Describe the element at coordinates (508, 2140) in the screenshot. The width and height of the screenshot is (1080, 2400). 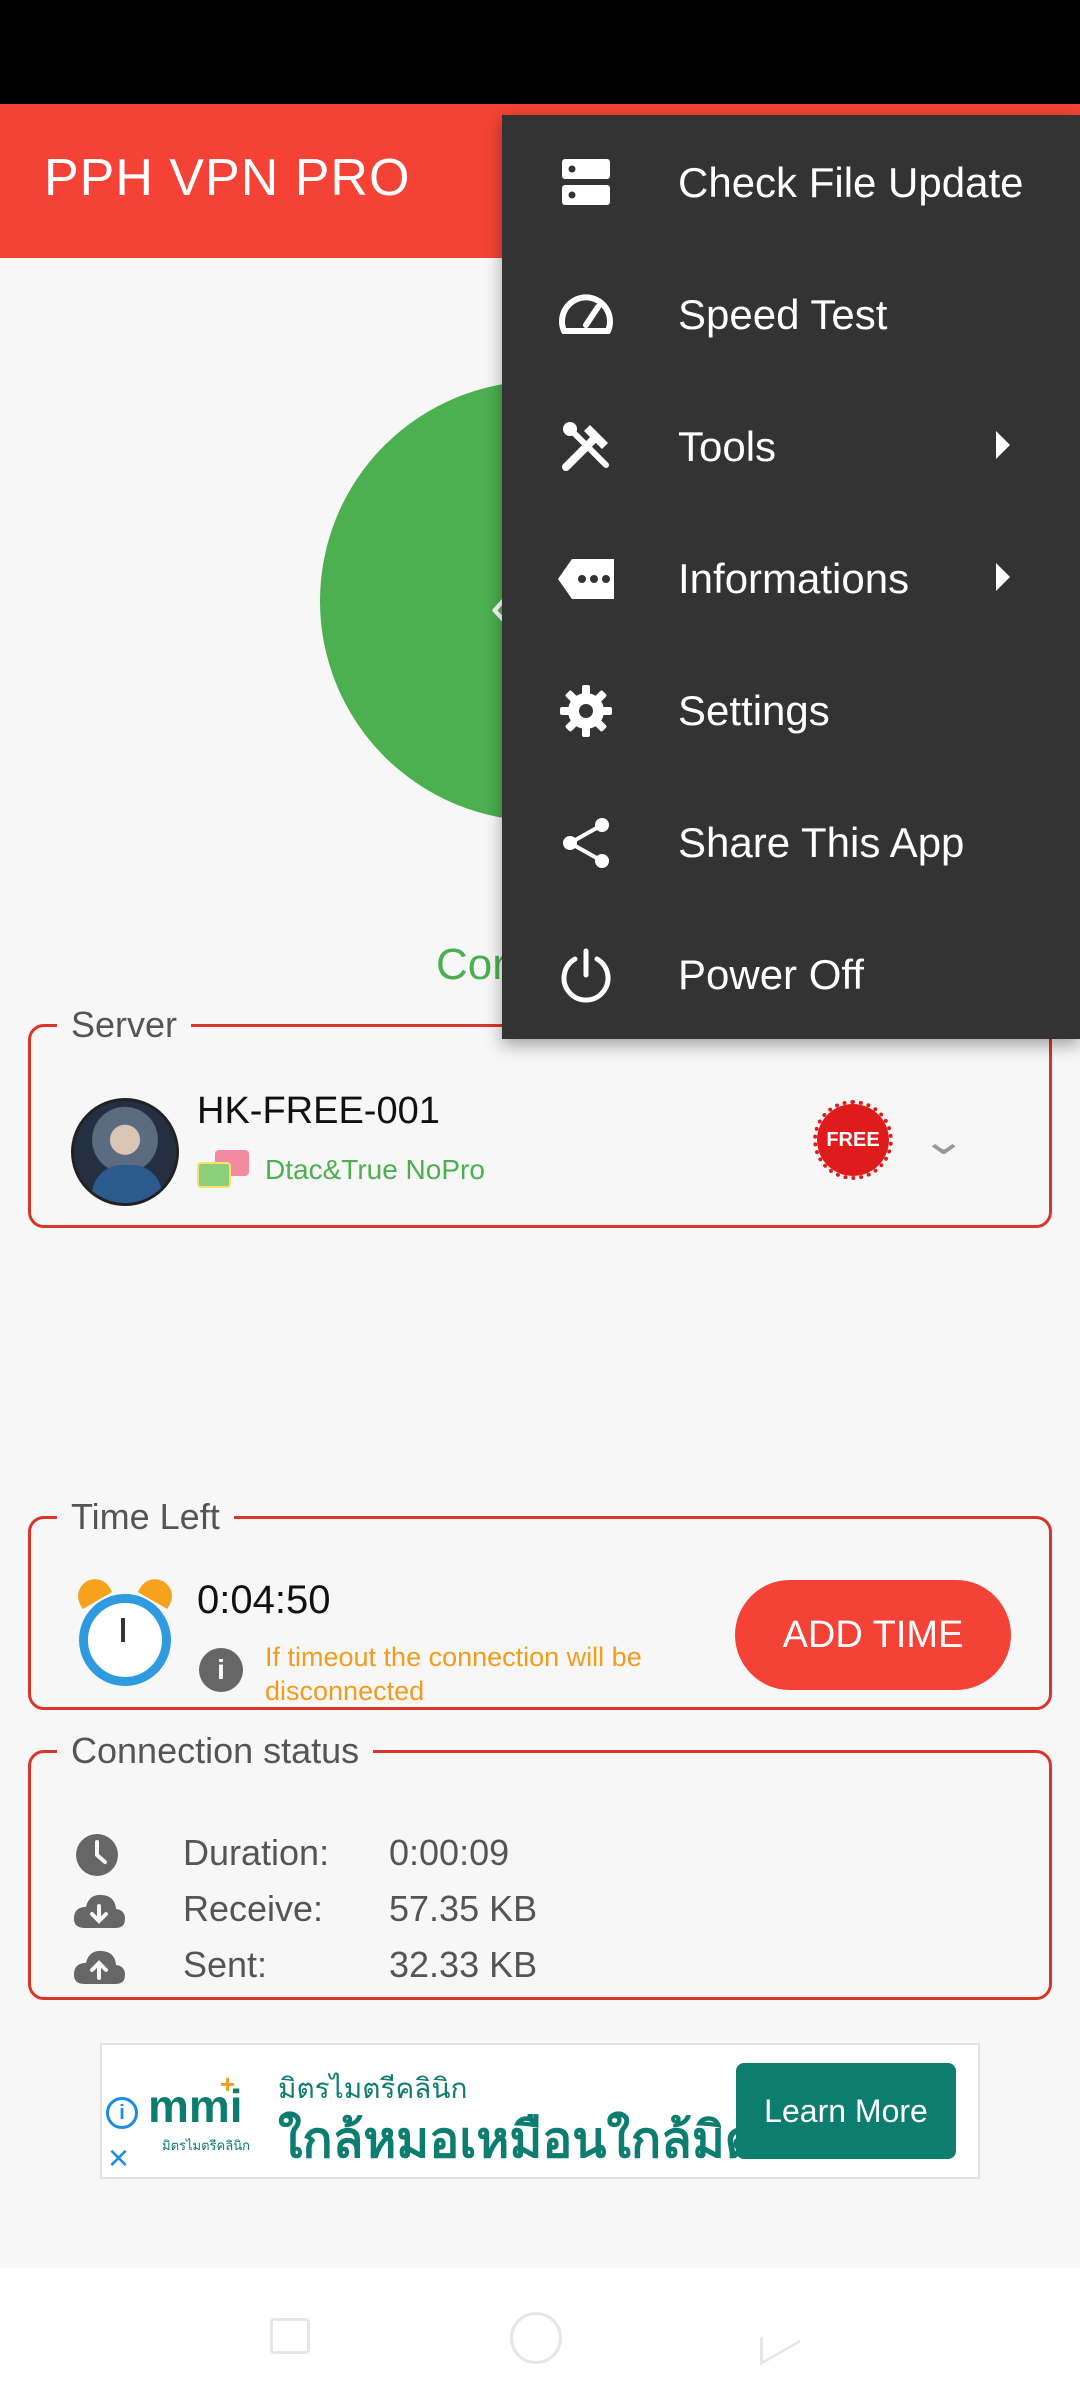
I see `ad-tagline: ใกล้หมอเหมือนใกล้มิตร` at that location.